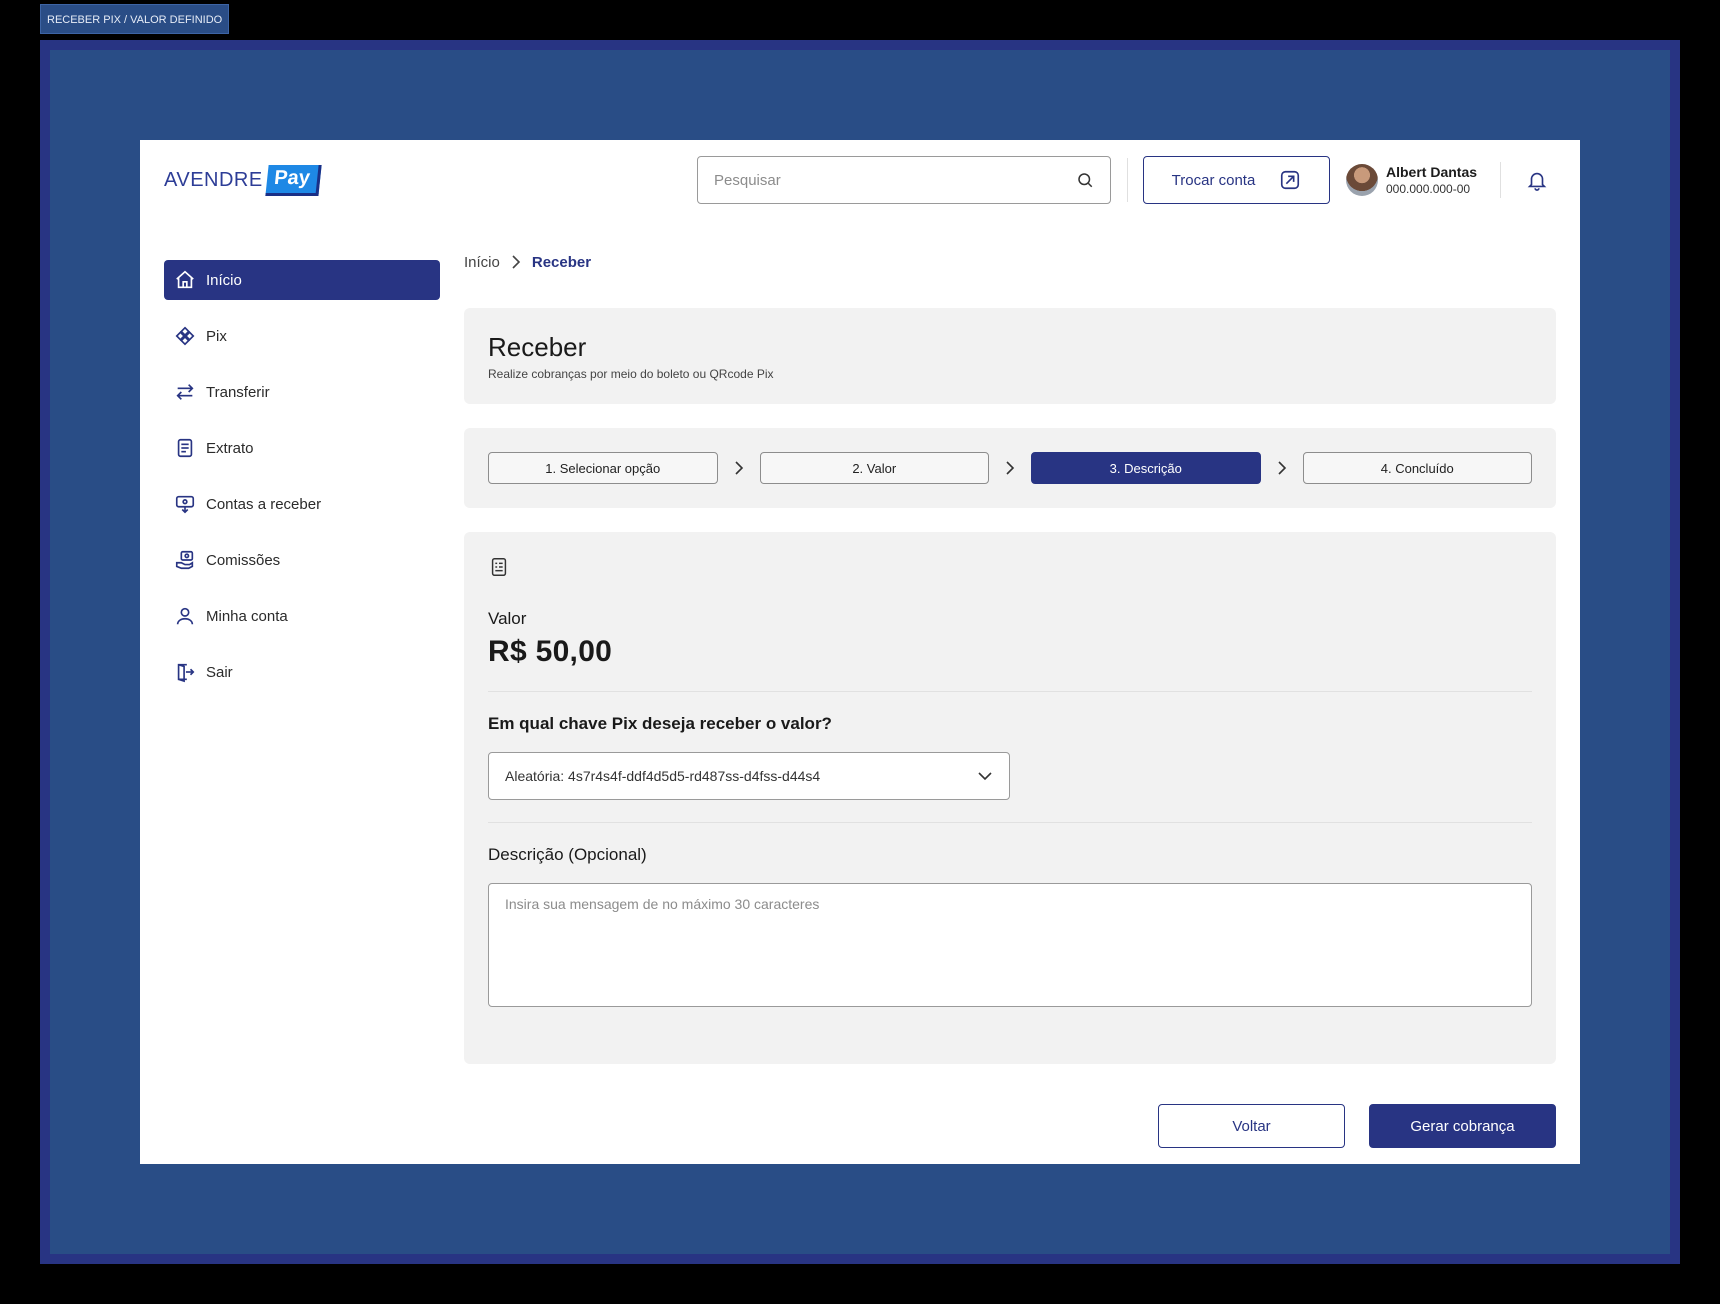  What do you see at coordinates (1362, 180) in the screenshot?
I see `avatar` at bounding box center [1362, 180].